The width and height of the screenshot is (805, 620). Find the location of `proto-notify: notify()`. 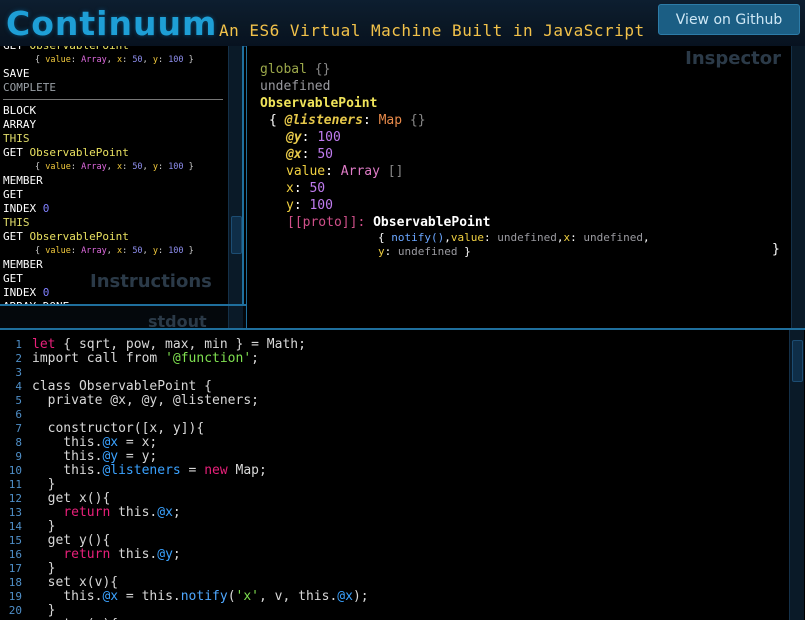

proto-notify: notify() is located at coordinates (417, 237).